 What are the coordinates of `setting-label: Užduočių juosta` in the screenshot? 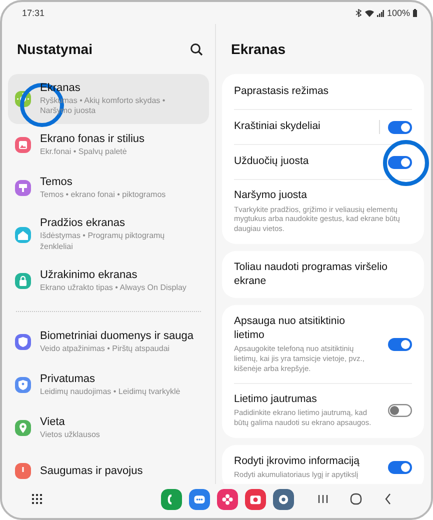 It's located at (307, 162).